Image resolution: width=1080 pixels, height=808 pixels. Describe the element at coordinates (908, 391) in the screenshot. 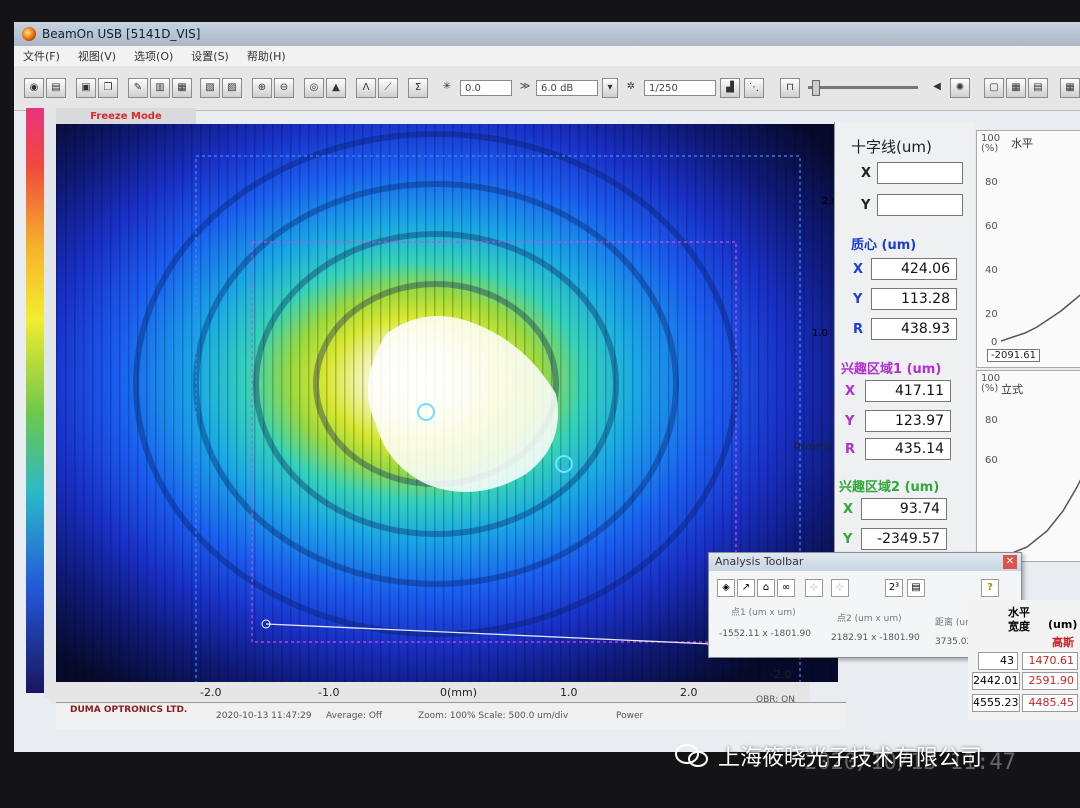

I see `roi1-x-field: 417.11` at that location.